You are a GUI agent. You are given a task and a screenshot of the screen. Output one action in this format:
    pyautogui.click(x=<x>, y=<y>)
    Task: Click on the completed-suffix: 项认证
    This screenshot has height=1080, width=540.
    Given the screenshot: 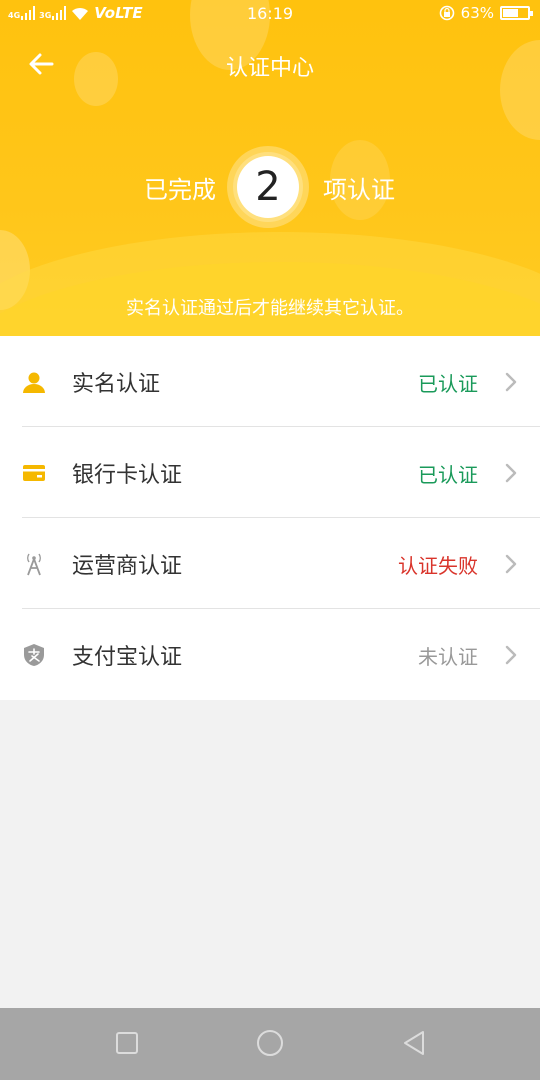 What is the action you would take?
    pyautogui.click(x=359, y=190)
    